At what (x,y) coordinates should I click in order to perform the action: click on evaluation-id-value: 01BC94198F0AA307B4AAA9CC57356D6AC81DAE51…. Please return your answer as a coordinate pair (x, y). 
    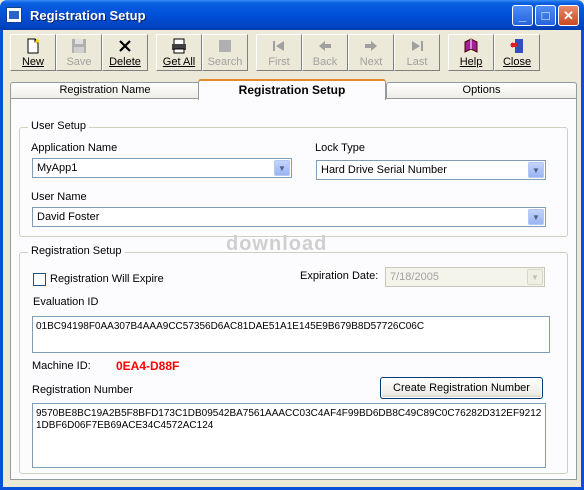
    Looking at the image, I should click on (230, 326).